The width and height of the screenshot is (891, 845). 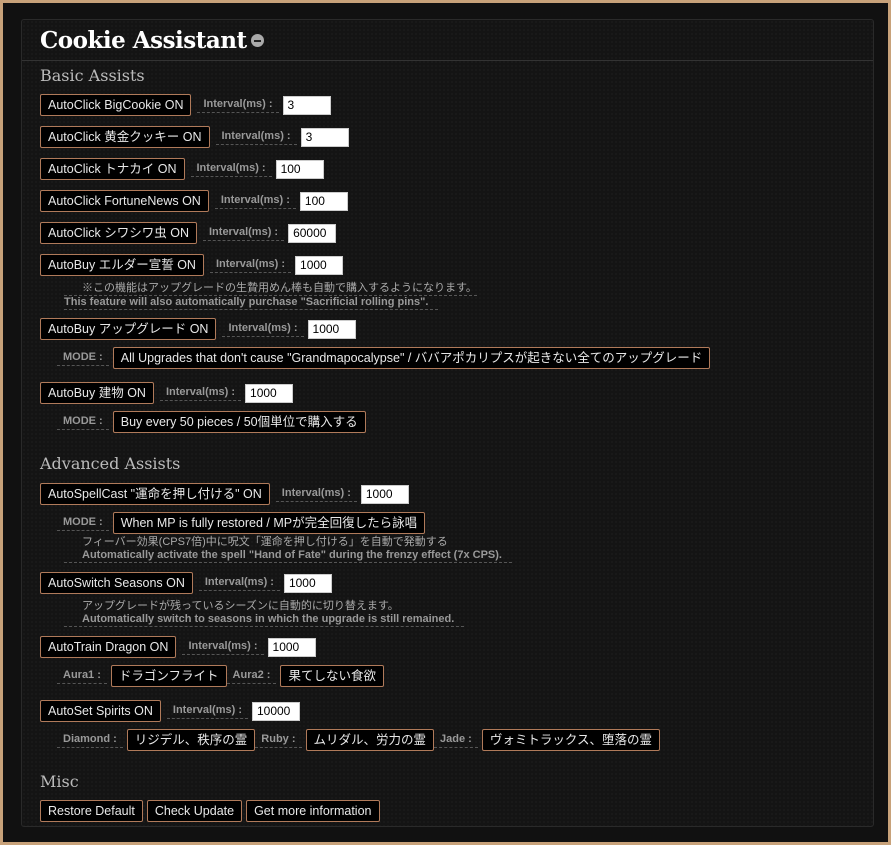 I want to click on spell-mode-button: When MP is fully restored / MPが完全回復したら詠唱, so click(x=269, y=523).